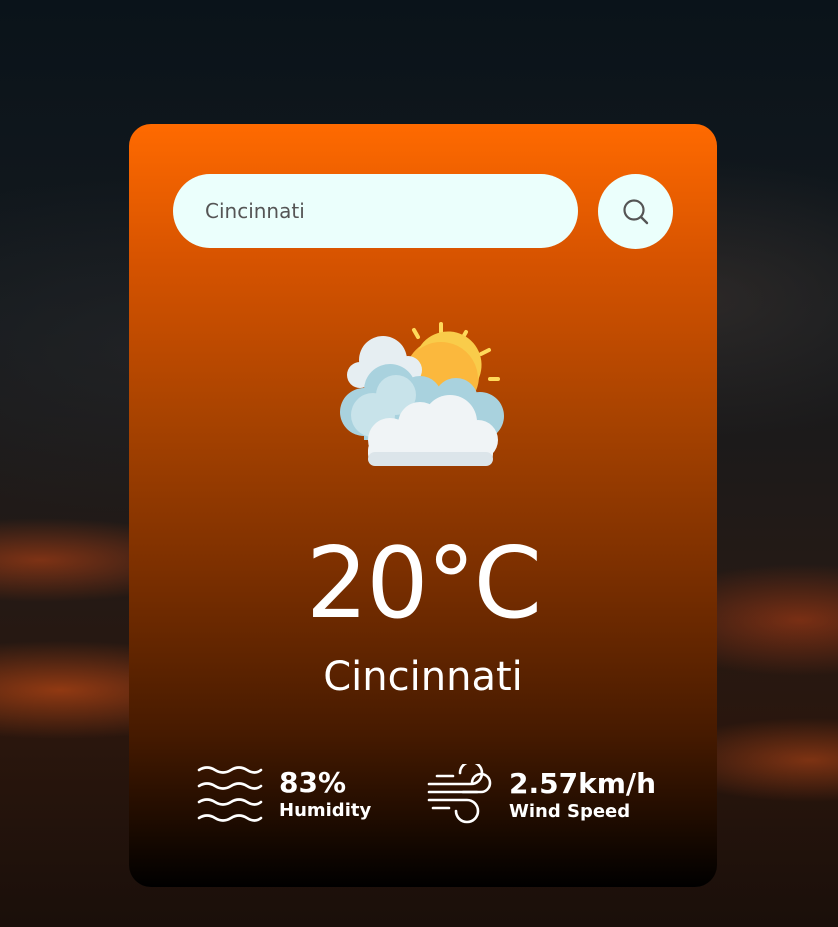 This screenshot has width=838, height=927. I want to click on temperature: 20°C, so click(423, 584).